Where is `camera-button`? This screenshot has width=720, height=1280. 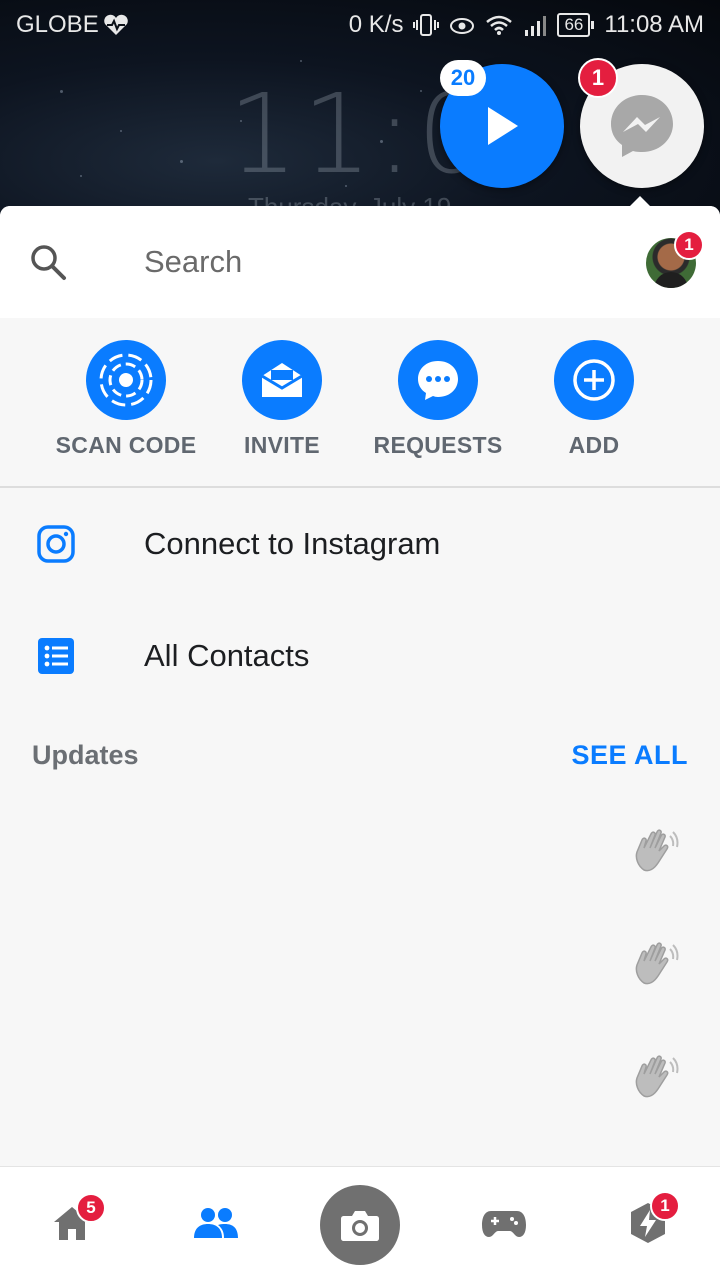
camera-button is located at coordinates (360, 1225).